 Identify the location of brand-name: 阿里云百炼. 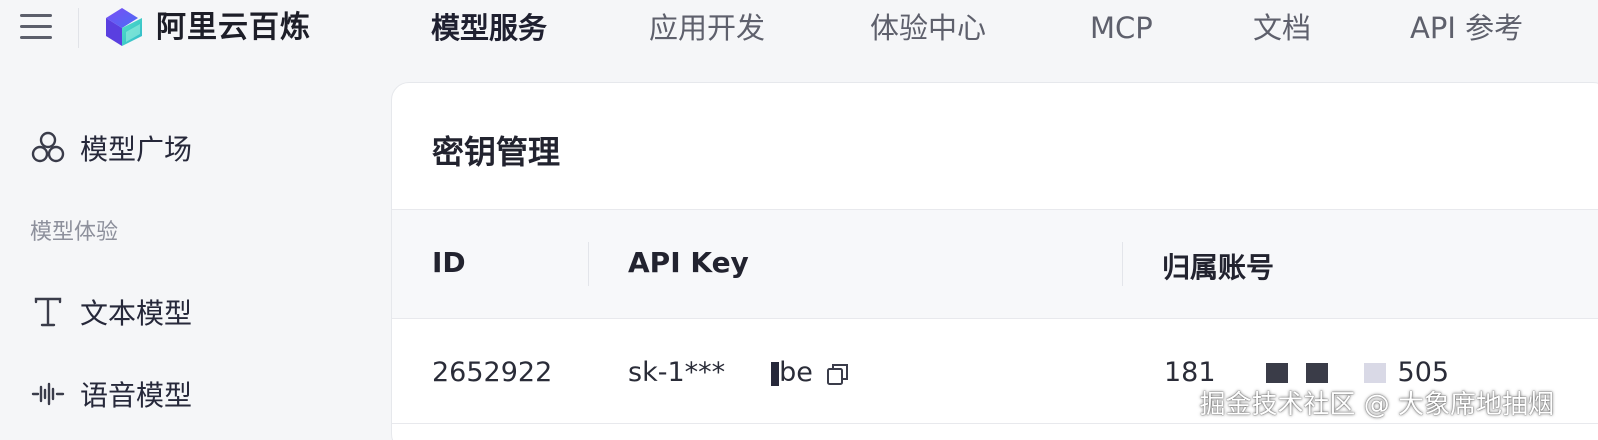
(233, 28).